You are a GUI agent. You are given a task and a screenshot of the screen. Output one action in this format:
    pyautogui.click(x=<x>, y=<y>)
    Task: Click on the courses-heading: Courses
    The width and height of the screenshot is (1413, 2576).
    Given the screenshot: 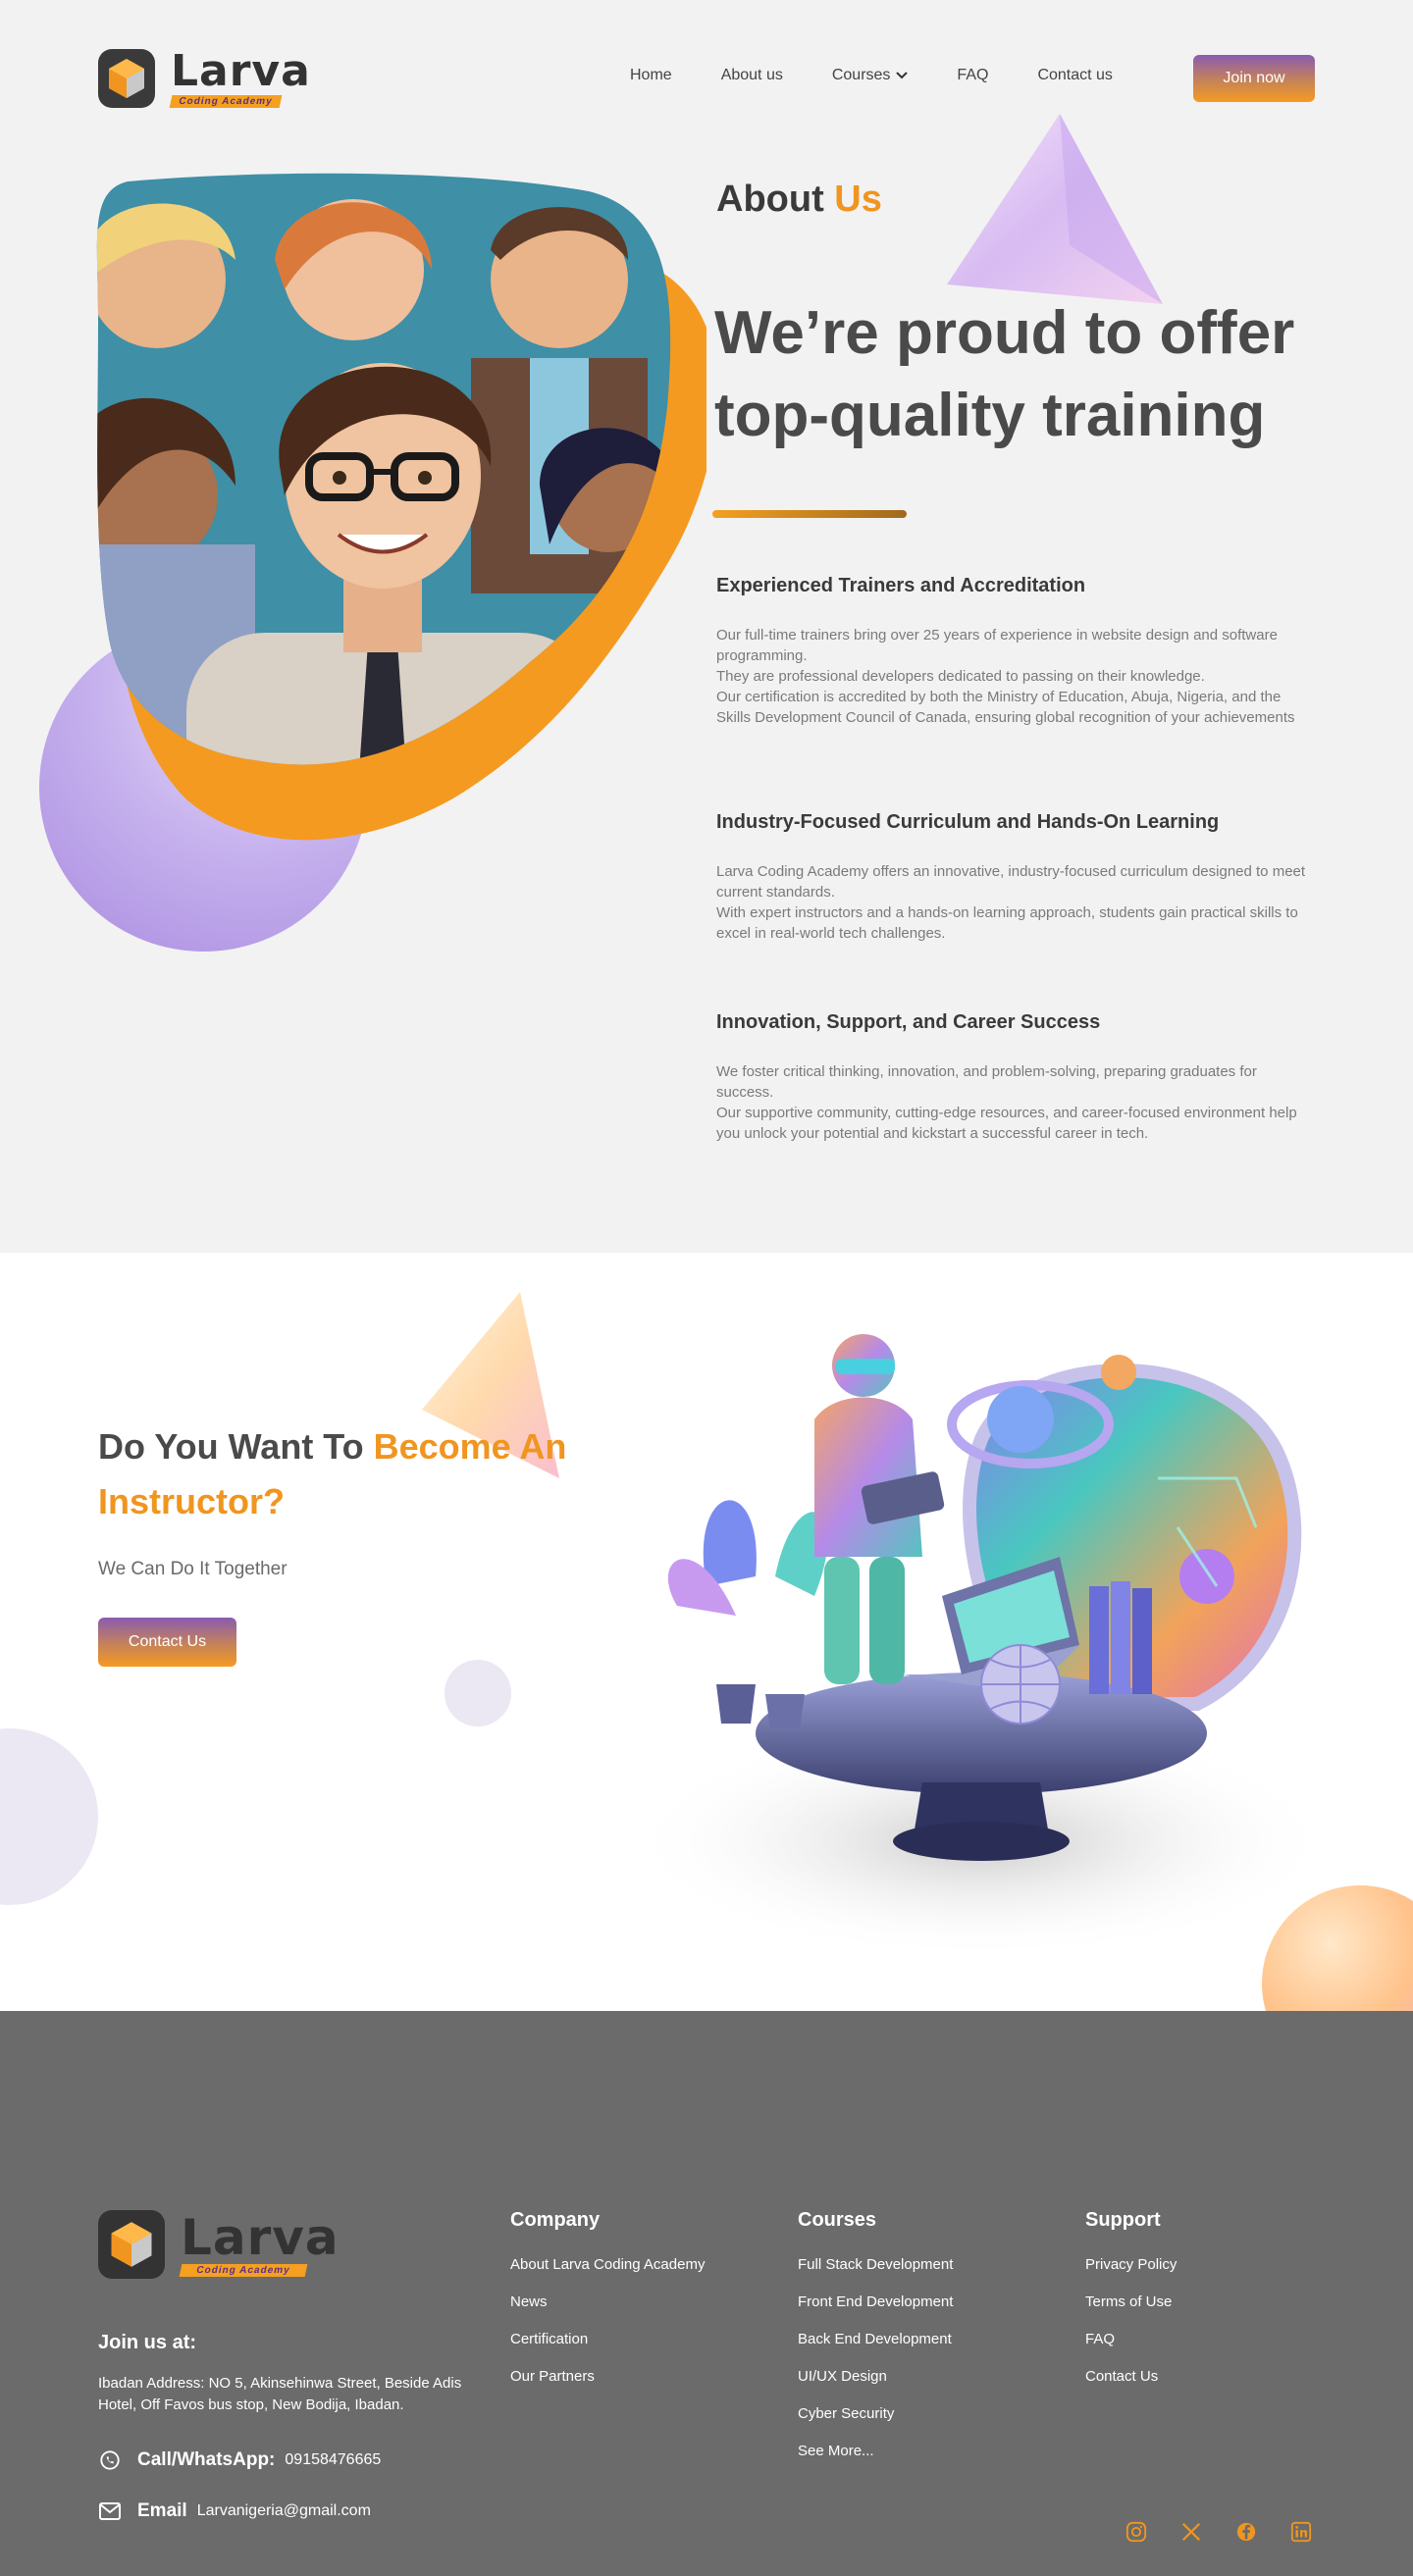 What is the action you would take?
    pyautogui.click(x=837, y=2220)
    